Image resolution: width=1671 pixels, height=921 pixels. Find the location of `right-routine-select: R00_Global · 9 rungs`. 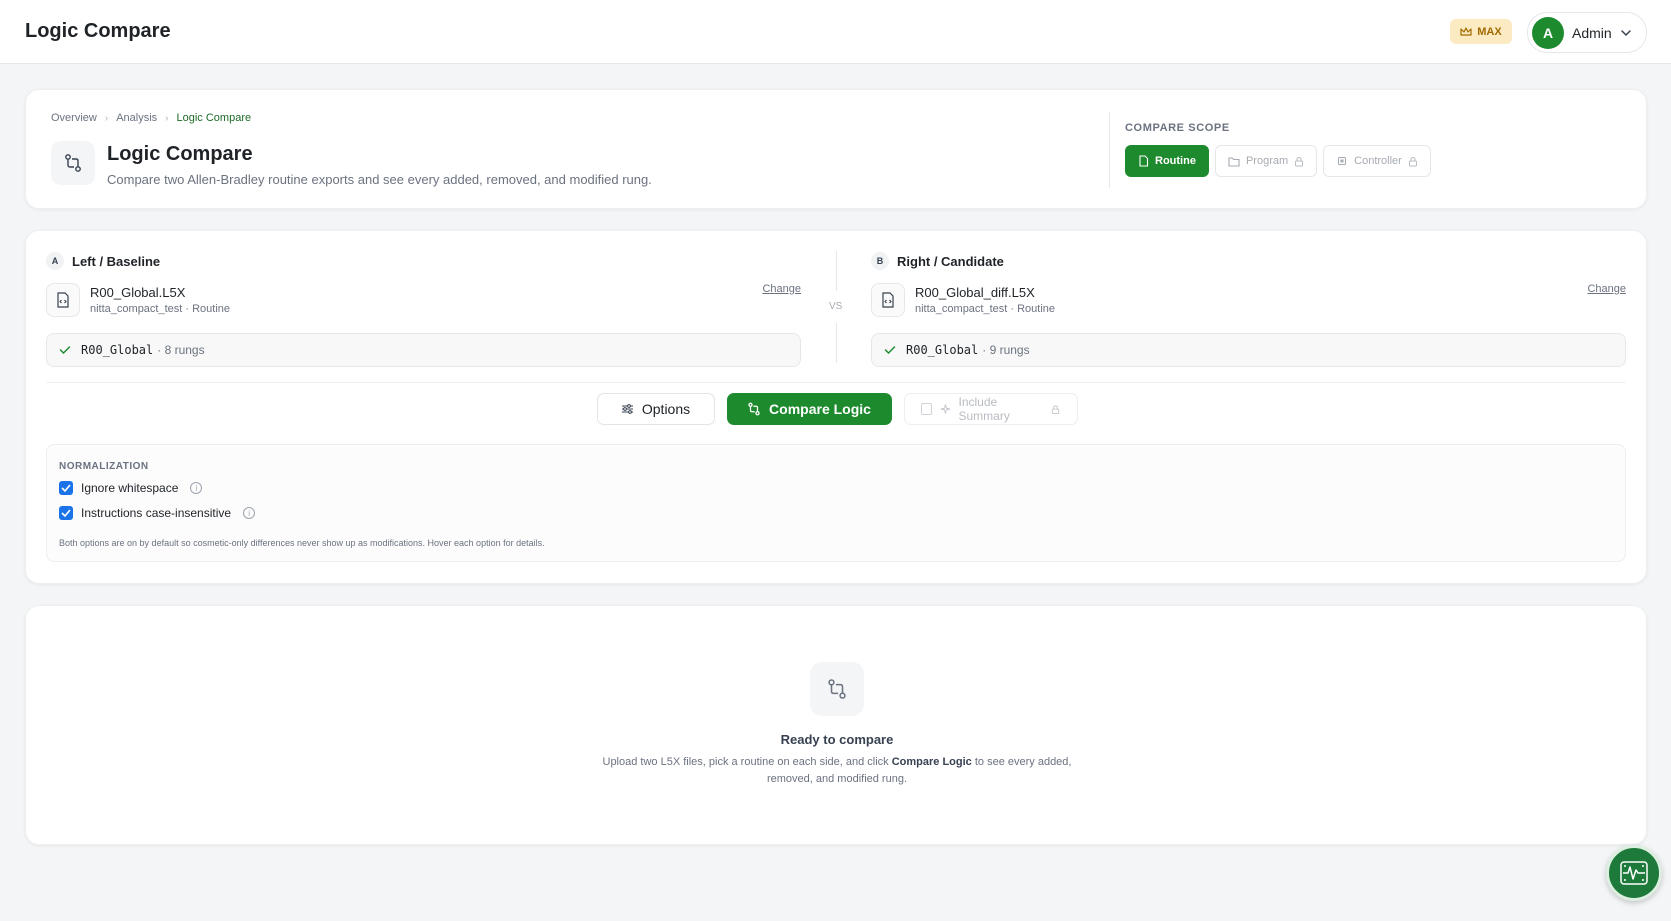

right-routine-select: R00_Global · 9 rungs is located at coordinates (1248, 350).